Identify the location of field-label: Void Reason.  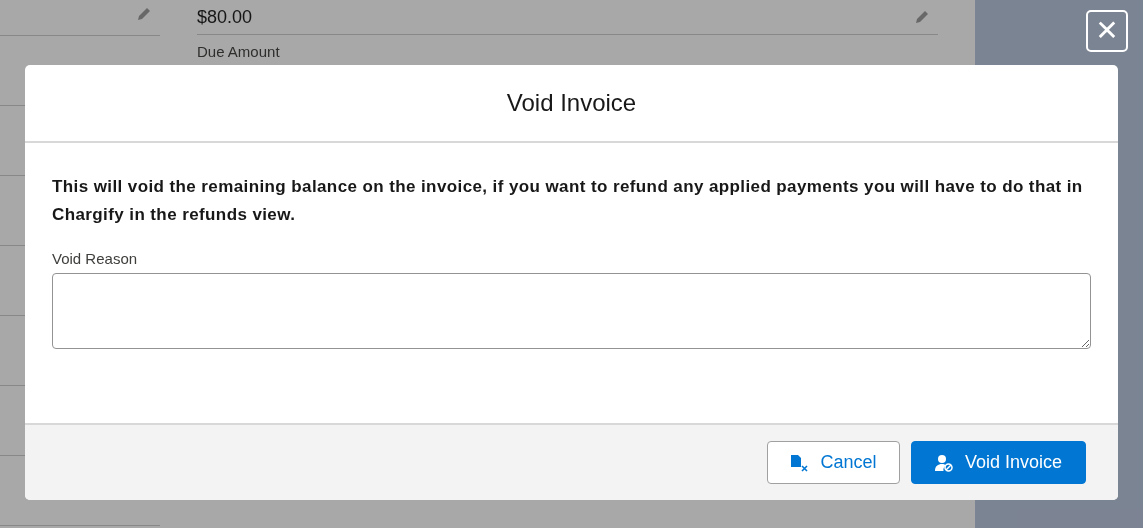
(95, 258).